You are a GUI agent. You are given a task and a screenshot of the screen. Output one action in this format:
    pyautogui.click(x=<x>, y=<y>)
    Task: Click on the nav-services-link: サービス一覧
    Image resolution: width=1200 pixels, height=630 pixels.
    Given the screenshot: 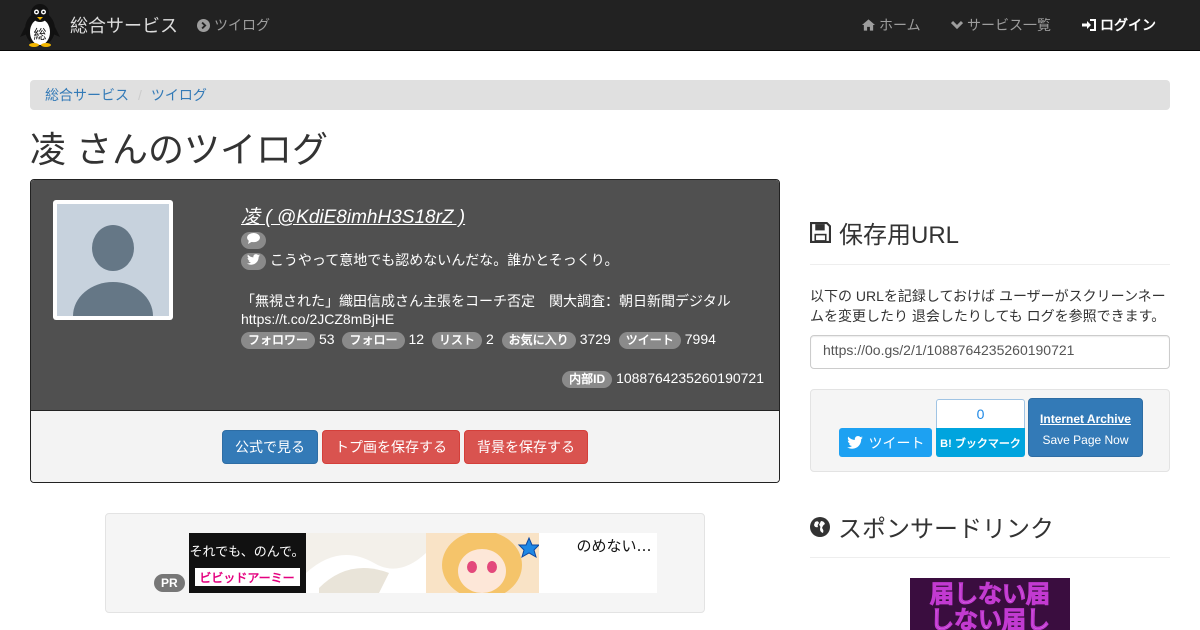 What is the action you would take?
    pyautogui.click(x=1001, y=25)
    